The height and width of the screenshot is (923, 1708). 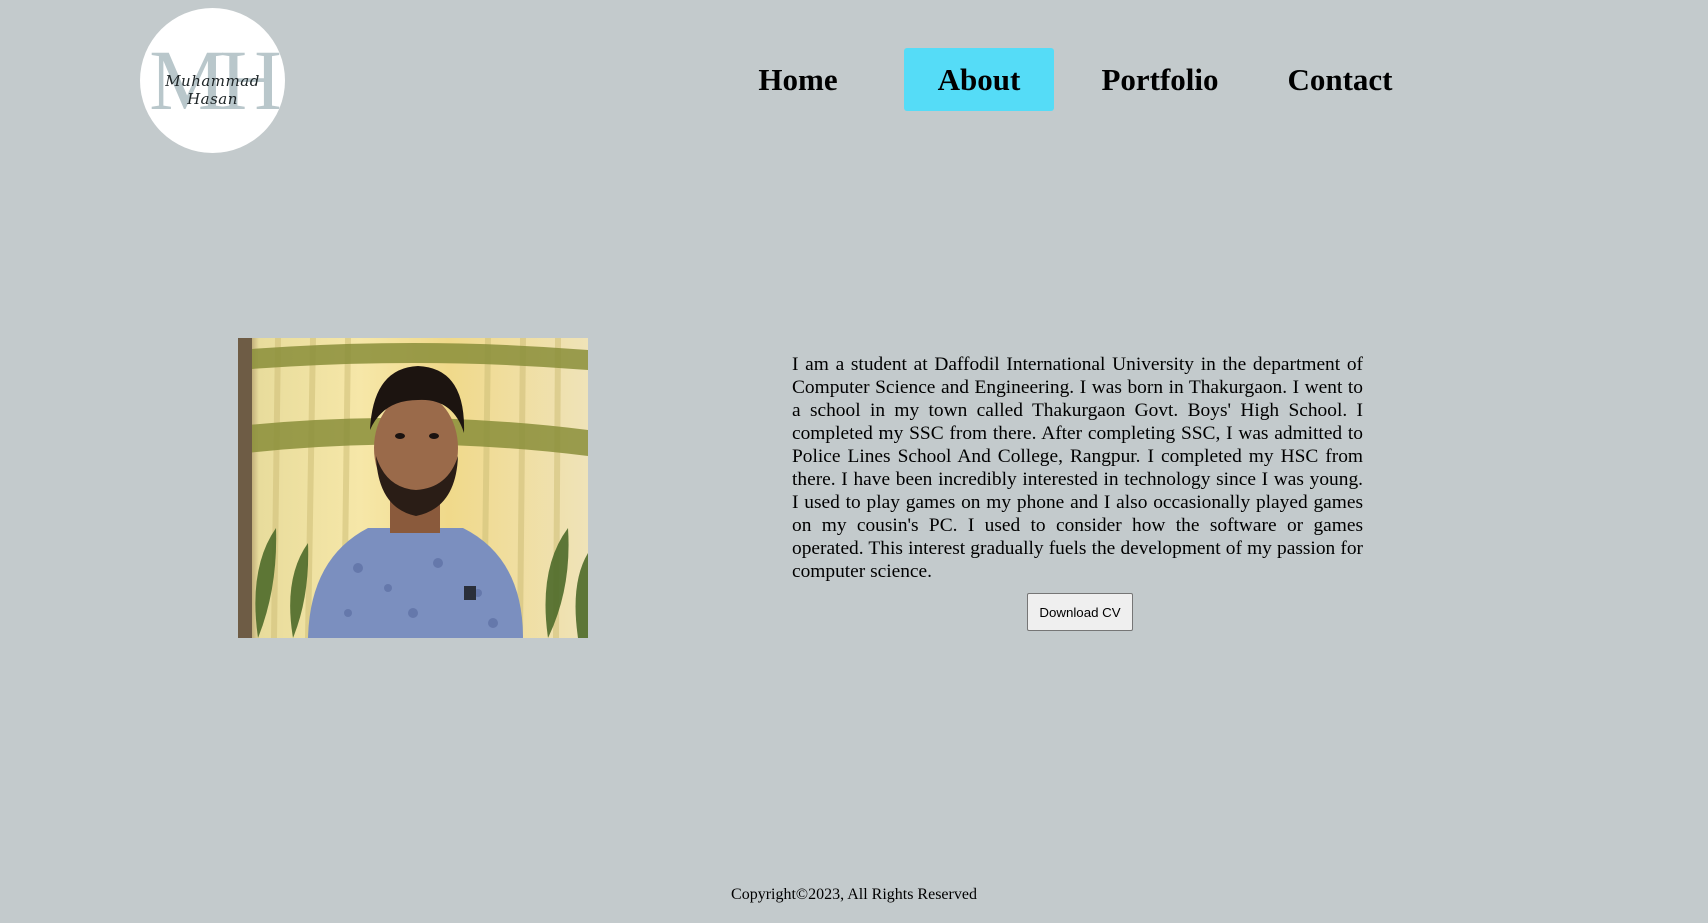 I want to click on profile-photo, so click(x=413, y=488).